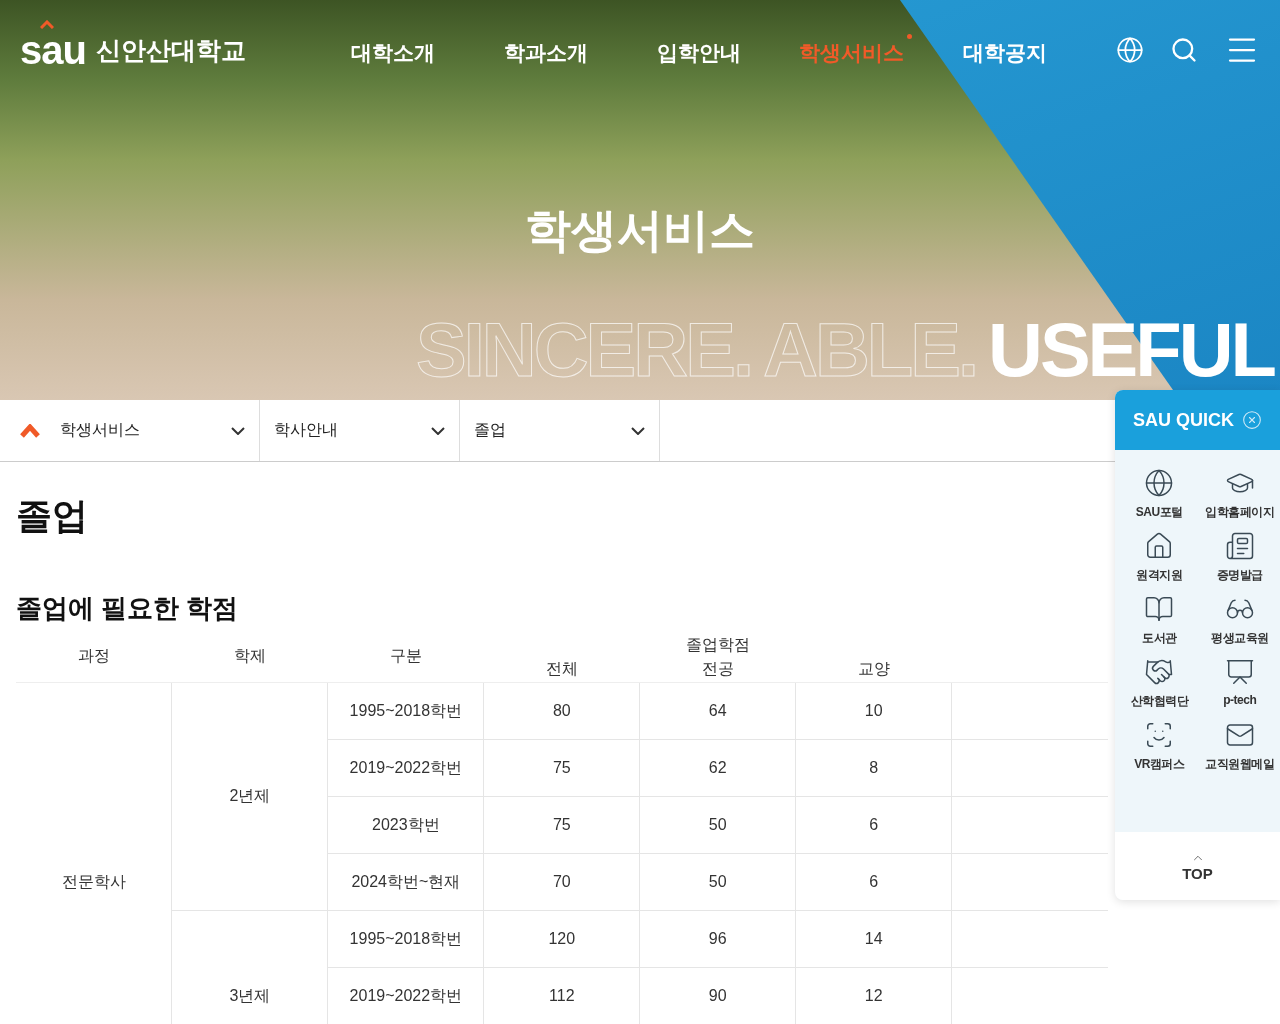 The image size is (1280, 1024). I want to click on table-cell: 96, so click(717, 939).